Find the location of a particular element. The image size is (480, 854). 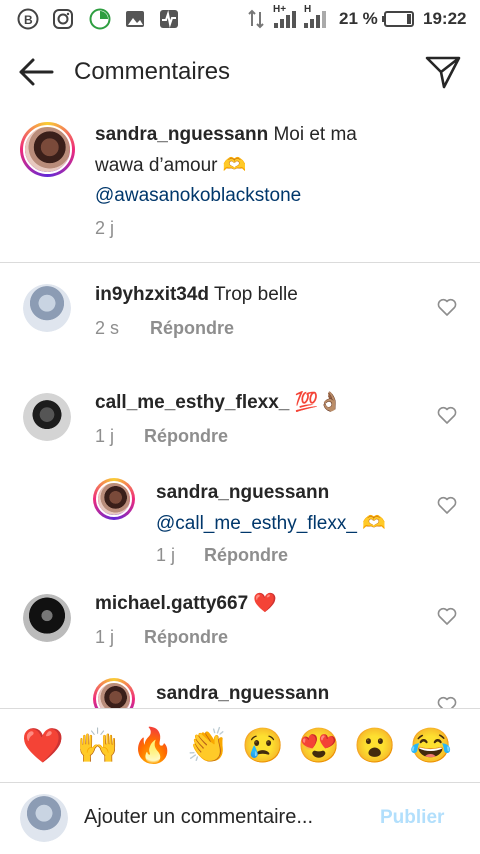

comment-username: michael.gatty667 is located at coordinates (171, 603).